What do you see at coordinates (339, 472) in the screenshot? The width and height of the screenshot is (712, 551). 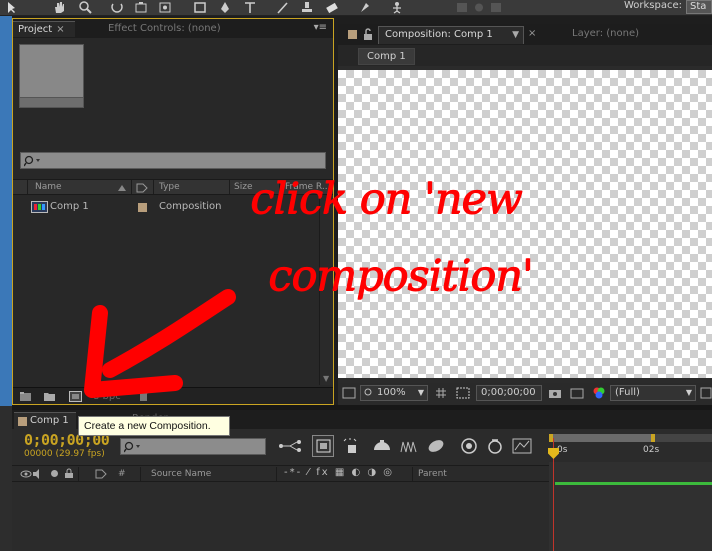 I see `switches-icons: -*- ⁄ fx ▦ ◐ ◑ ◎` at bounding box center [339, 472].